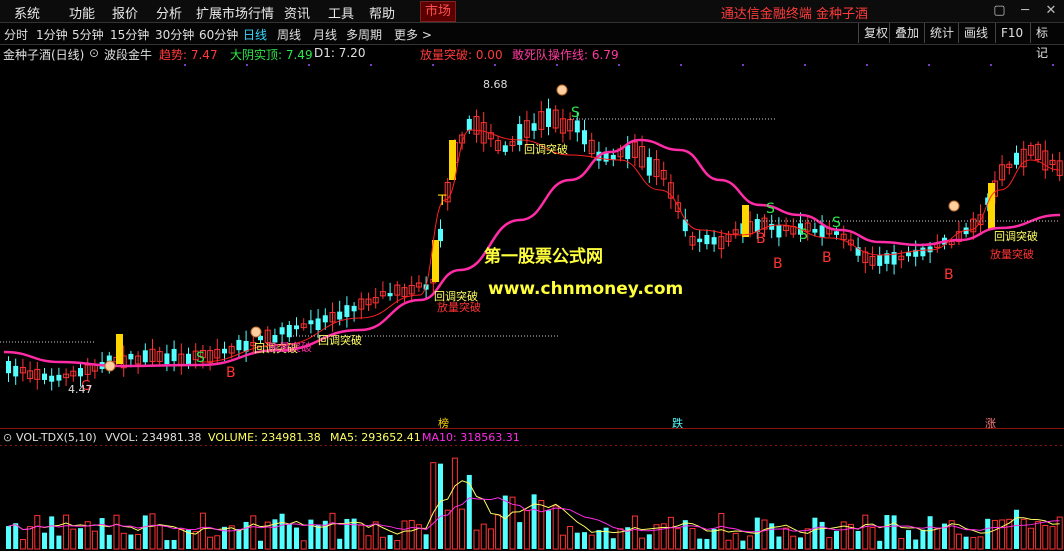  What do you see at coordinates (990, 423) in the screenshot?
I see `event-tag-c: 涨` at bounding box center [990, 423].